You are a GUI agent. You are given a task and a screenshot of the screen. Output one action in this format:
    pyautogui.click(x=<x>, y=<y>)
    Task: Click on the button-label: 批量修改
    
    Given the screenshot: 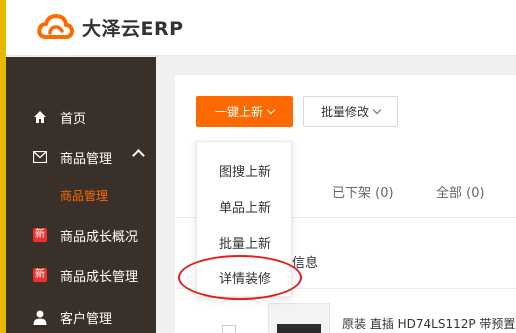 What is the action you would take?
    pyautogui.click(x=344, y=112)
    